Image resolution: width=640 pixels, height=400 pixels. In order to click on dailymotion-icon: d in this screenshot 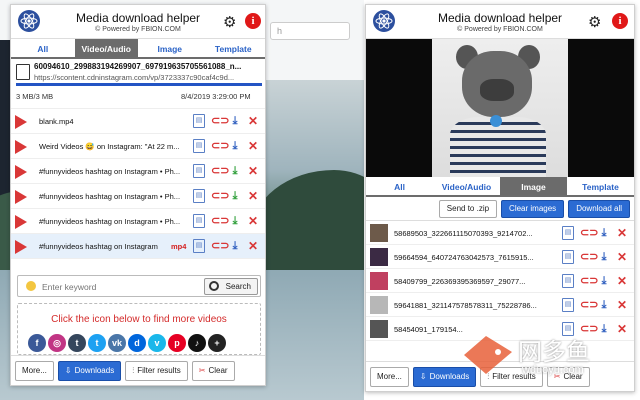, I will do `click(137, 343)`.